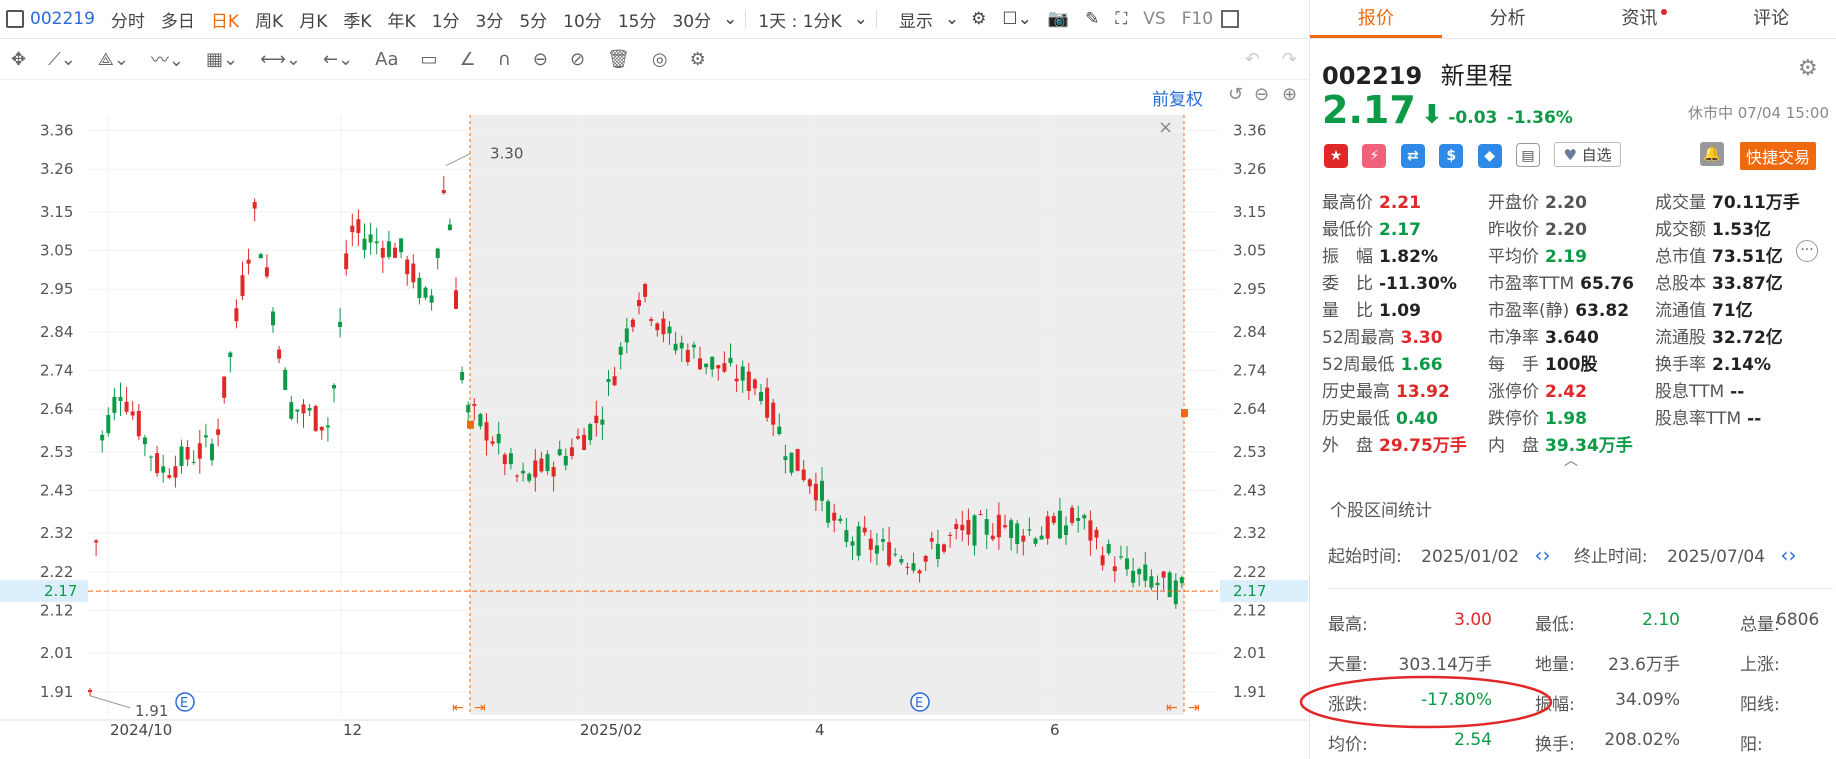 Image resolution: width=1836 pixels, height=759 pixels. What do you see at coordinates (63, 19) in the screenshot?
I see `stock-code: 002219` at bounding box center [63, 19].